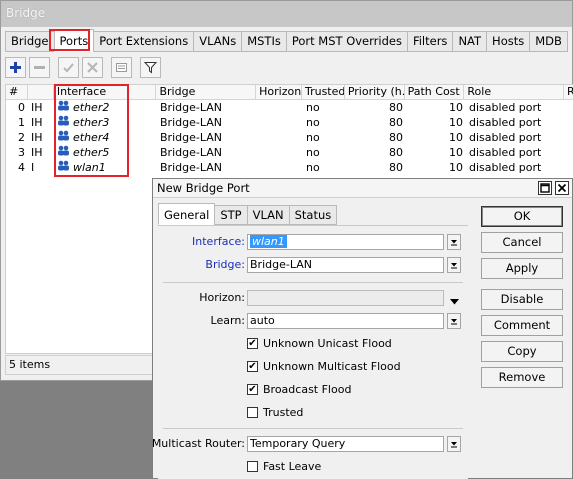 The image size is (573, 479). Describe the element at coordinates (21, 137) in the screenshot. I see `cell-num: 2` at that location.